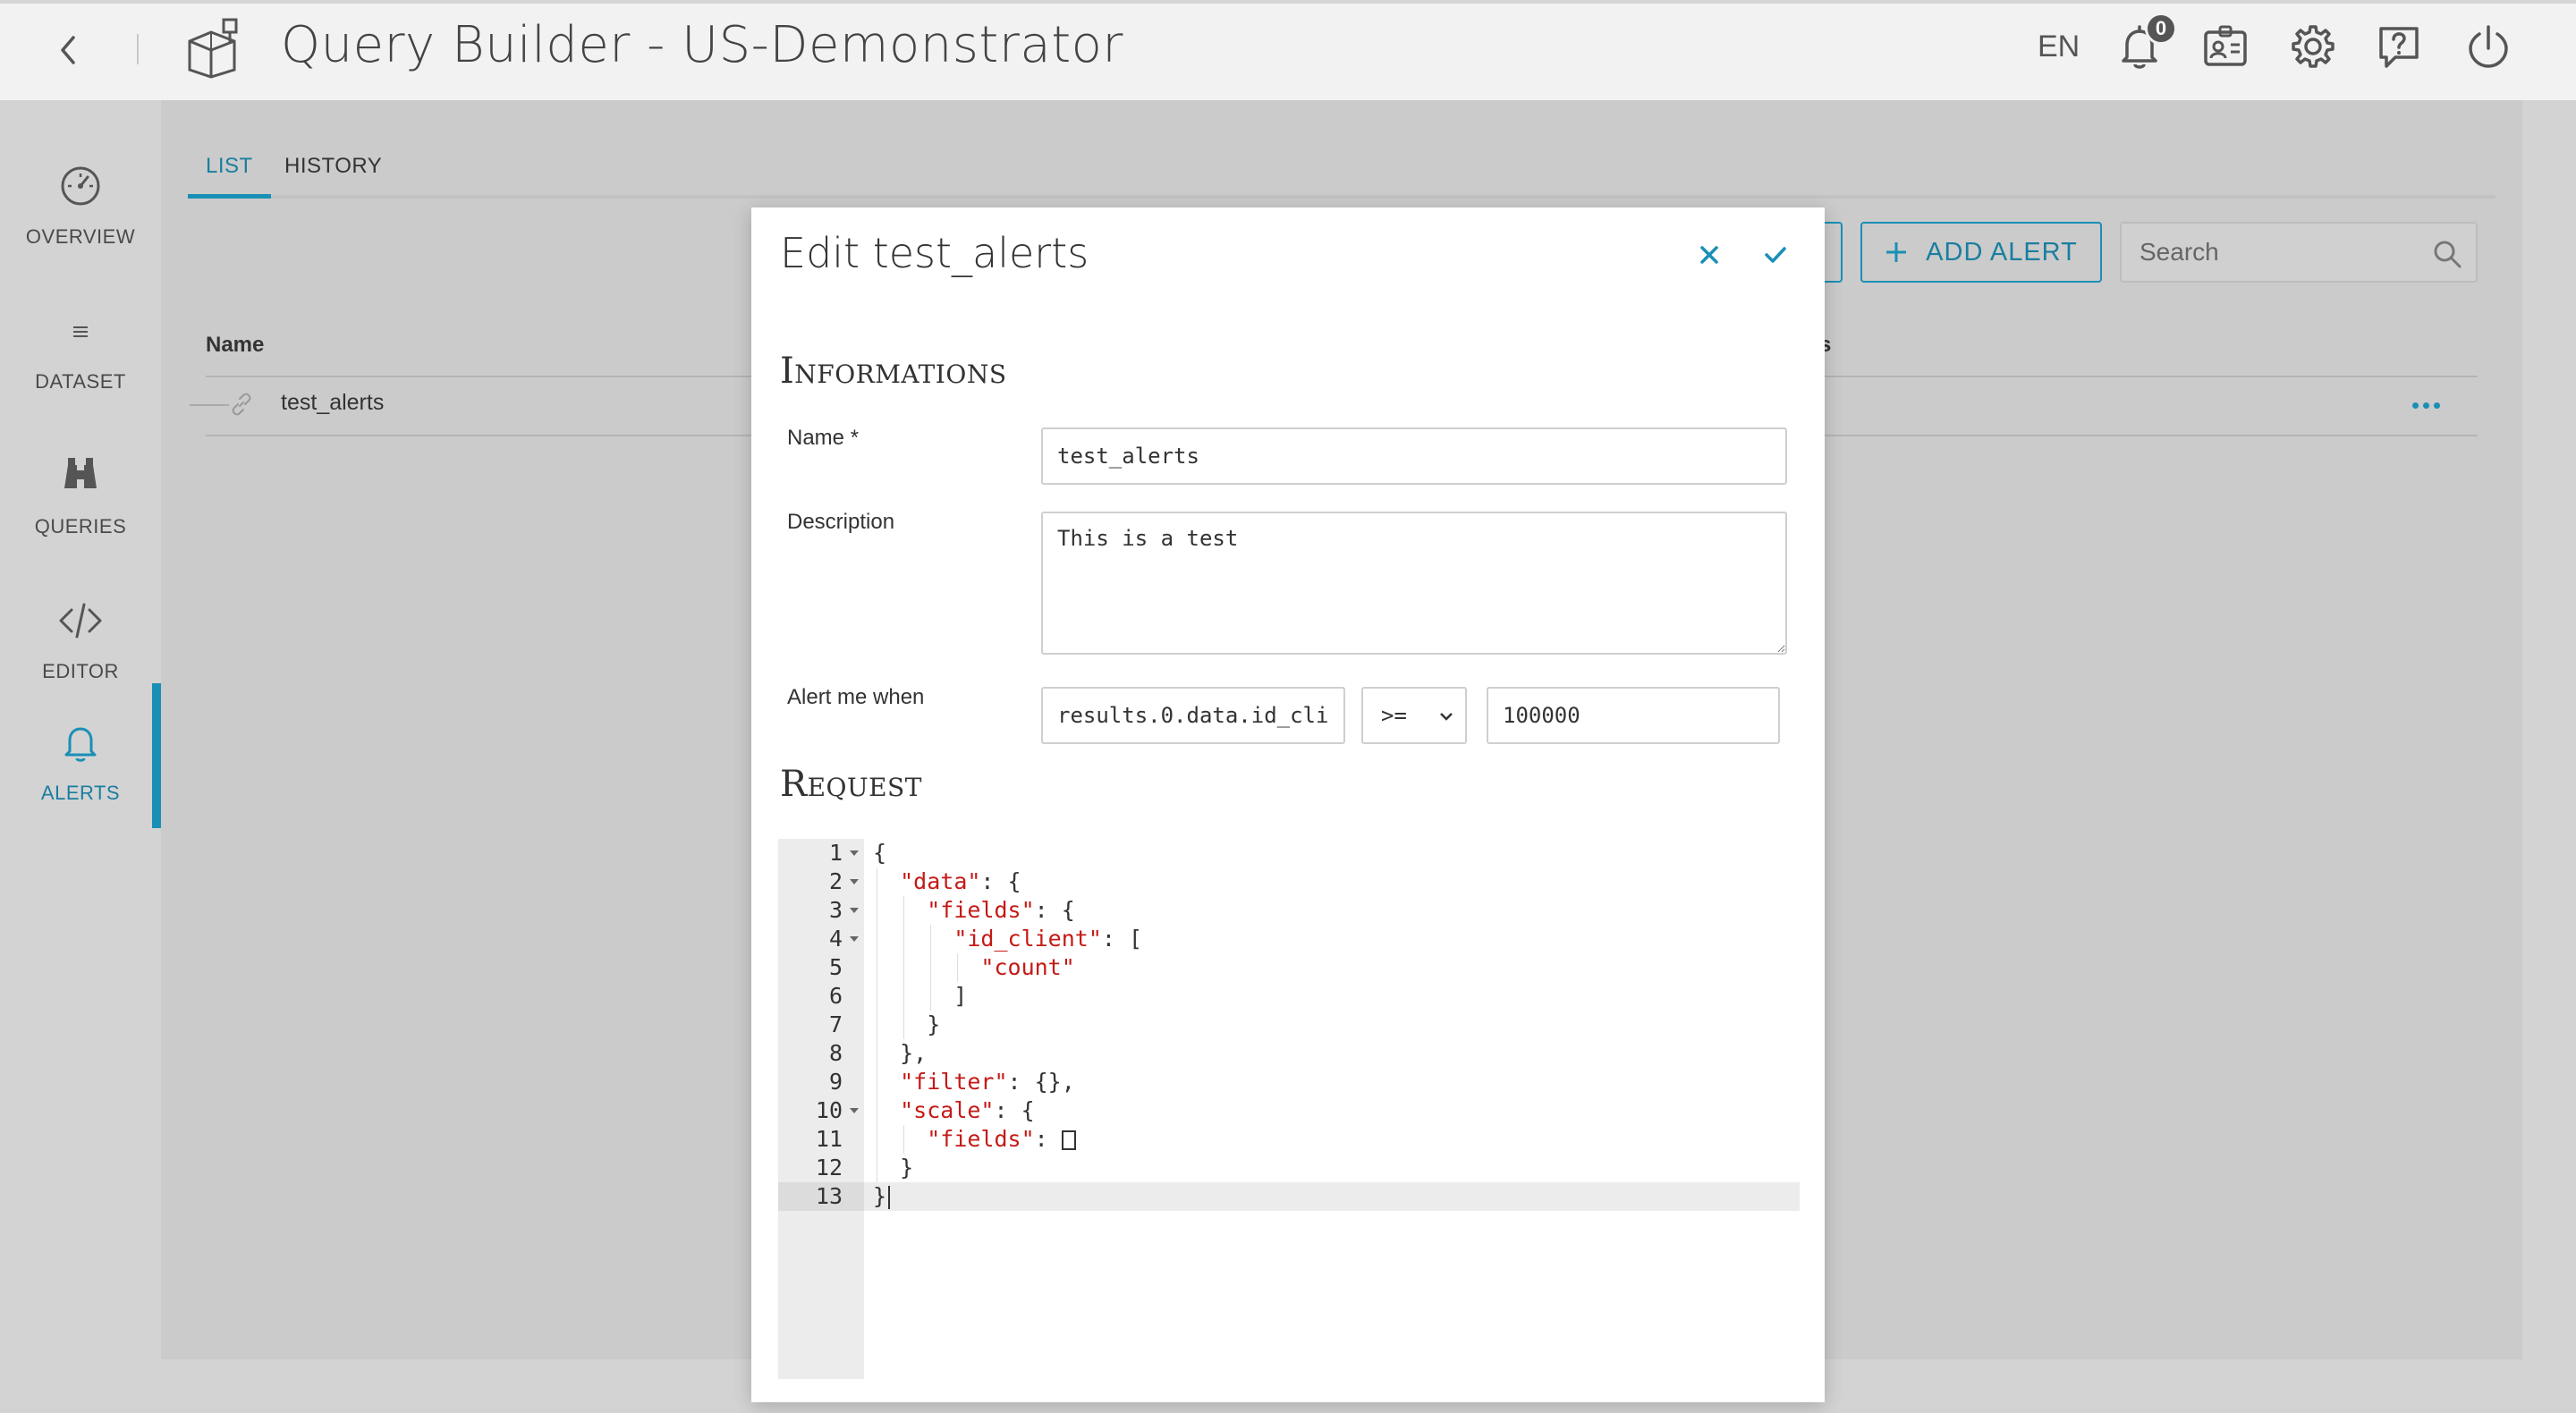 The height and width of the screenshot is (1413, 2576). What do you see at coordinates (835, 967) in the screenshot?
I see `line-number: 5` at bounding box center [835, 967].